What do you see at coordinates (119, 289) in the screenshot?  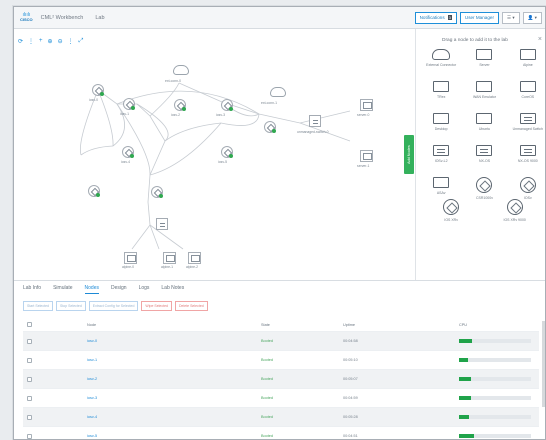 I see `tab-design: Design` at bounding box center [119, 289].